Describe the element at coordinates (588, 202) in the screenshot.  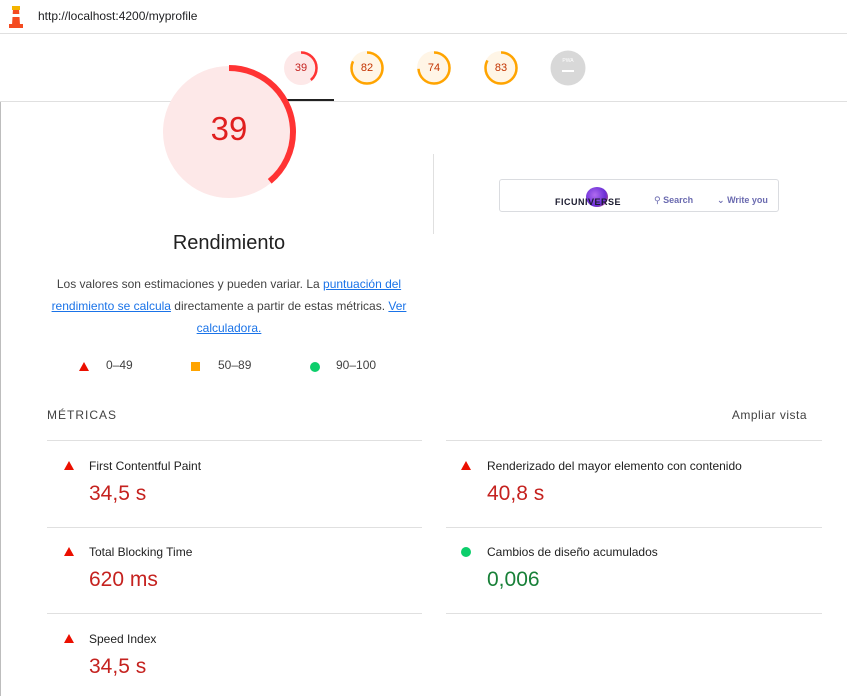
I see `thumbnail-logo-text: FICUNIVERSE` at that location.